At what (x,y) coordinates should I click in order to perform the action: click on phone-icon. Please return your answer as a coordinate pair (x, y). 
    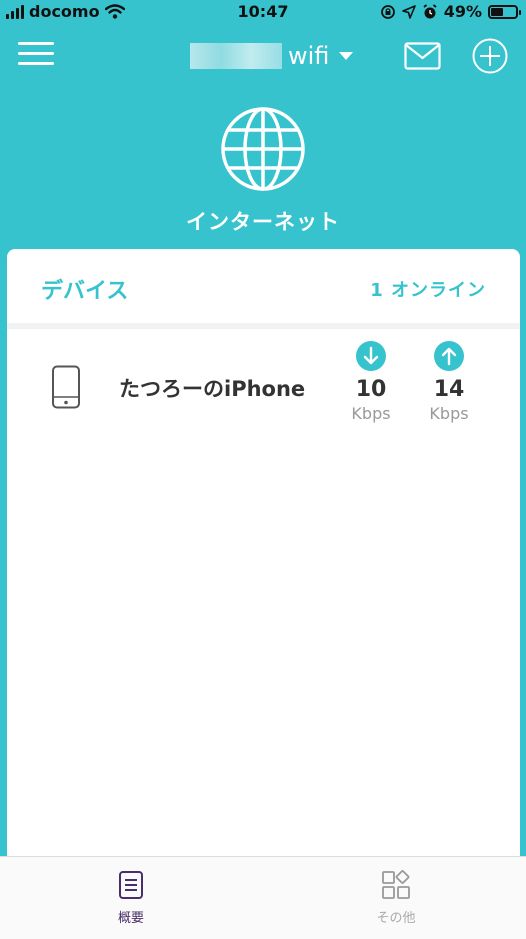
    Looking at the image, I should click on (66, 387).